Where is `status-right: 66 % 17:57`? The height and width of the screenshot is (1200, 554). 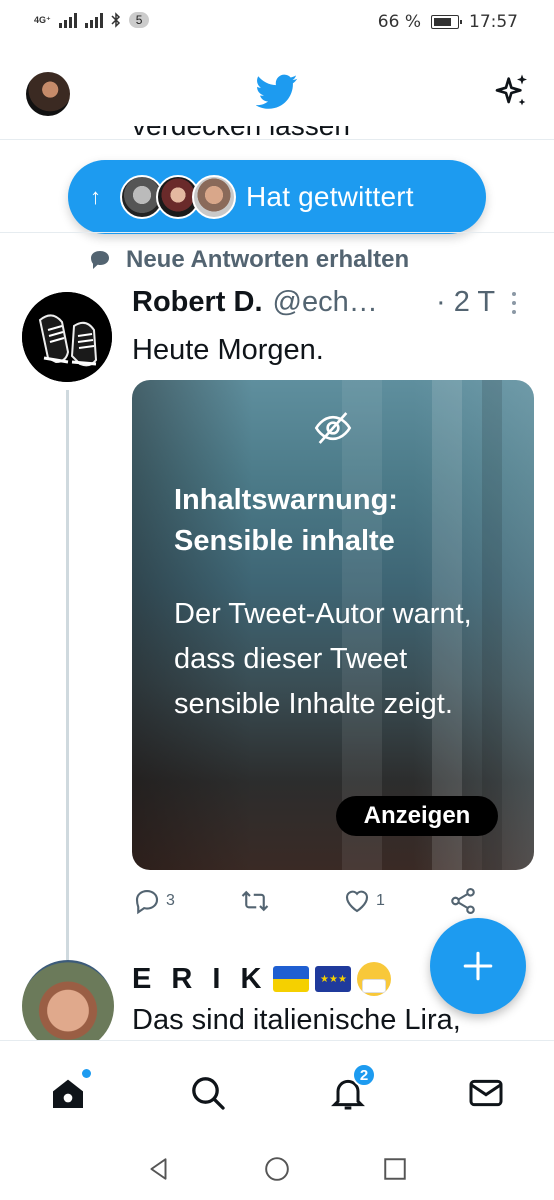
status-right: 66 % 17:57 is located at coordinates (448, 22).